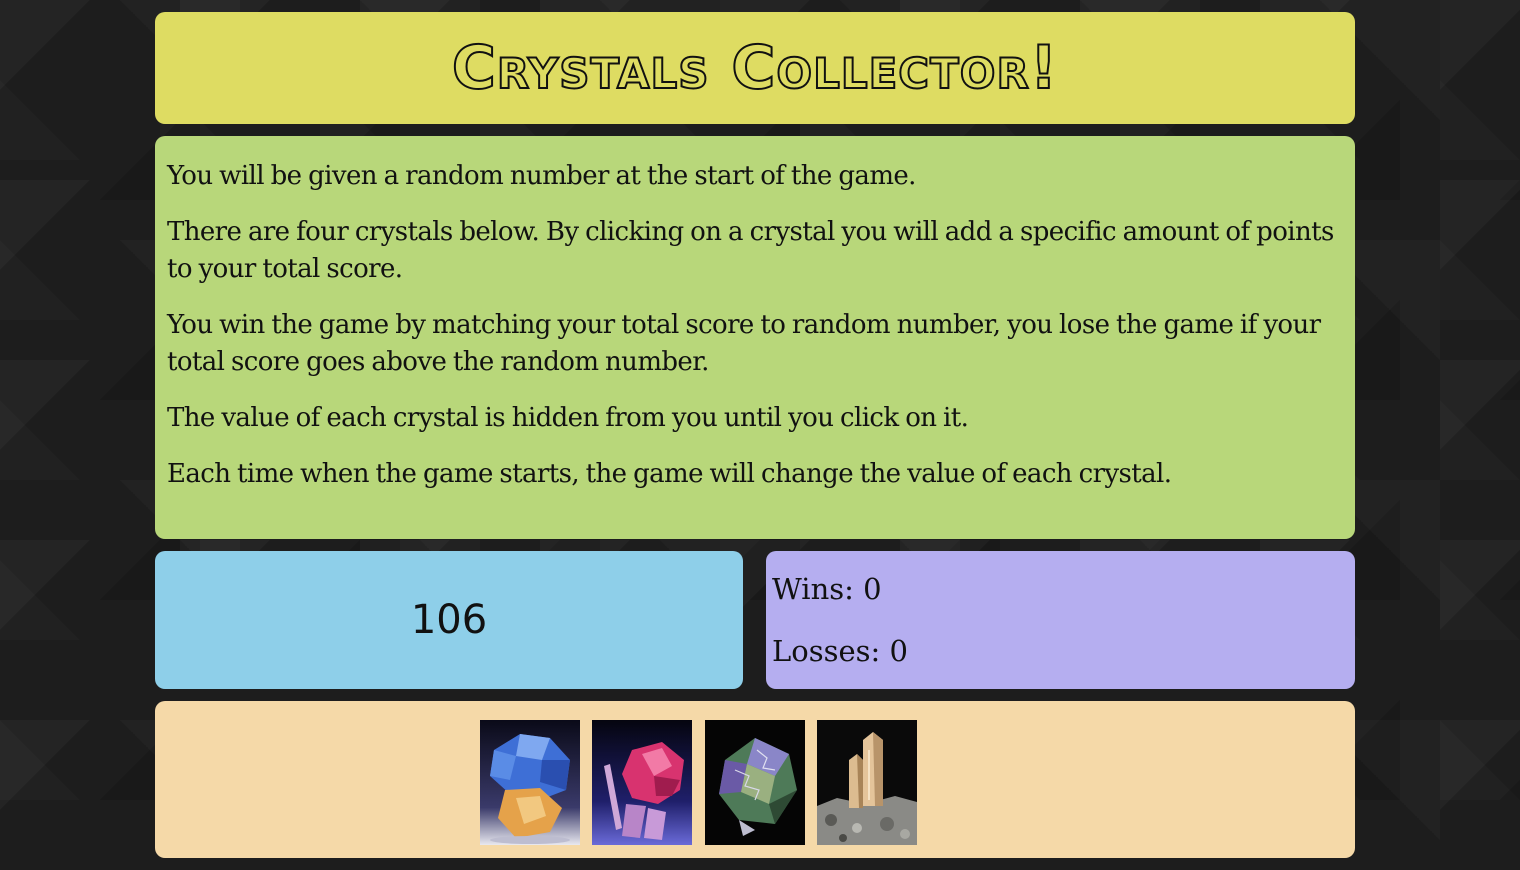  I want to click on quartz-crystal-image, so click(867, 782).